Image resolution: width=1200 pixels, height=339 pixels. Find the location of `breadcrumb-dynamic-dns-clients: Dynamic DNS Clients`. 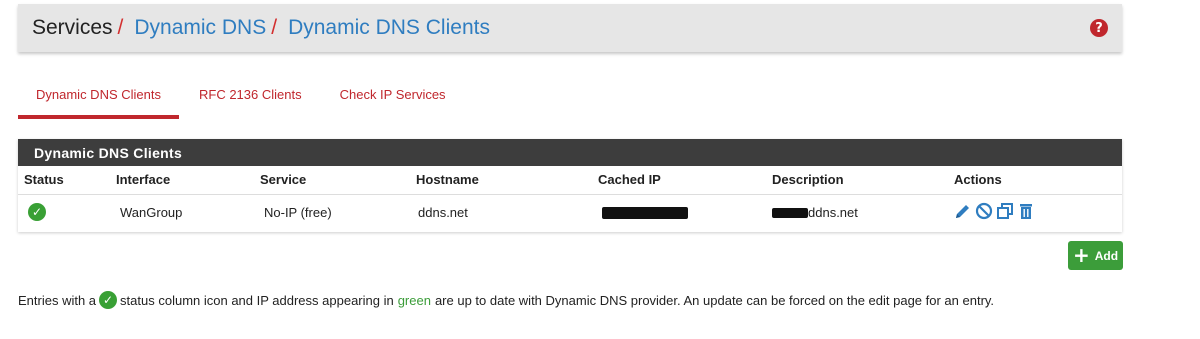

breadcrumb-dynamic-dns-clients: Dynamic DNS Clients is located at coordinates (389, 28).